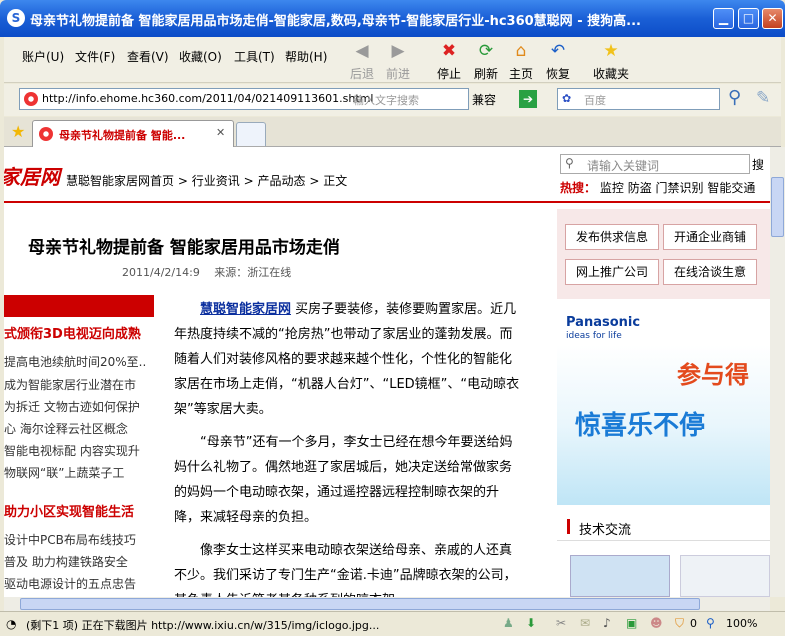  Describe the element at coordinates (398, 60) in the screenshot. I see `forward-button: ▶ 前进` at that location.